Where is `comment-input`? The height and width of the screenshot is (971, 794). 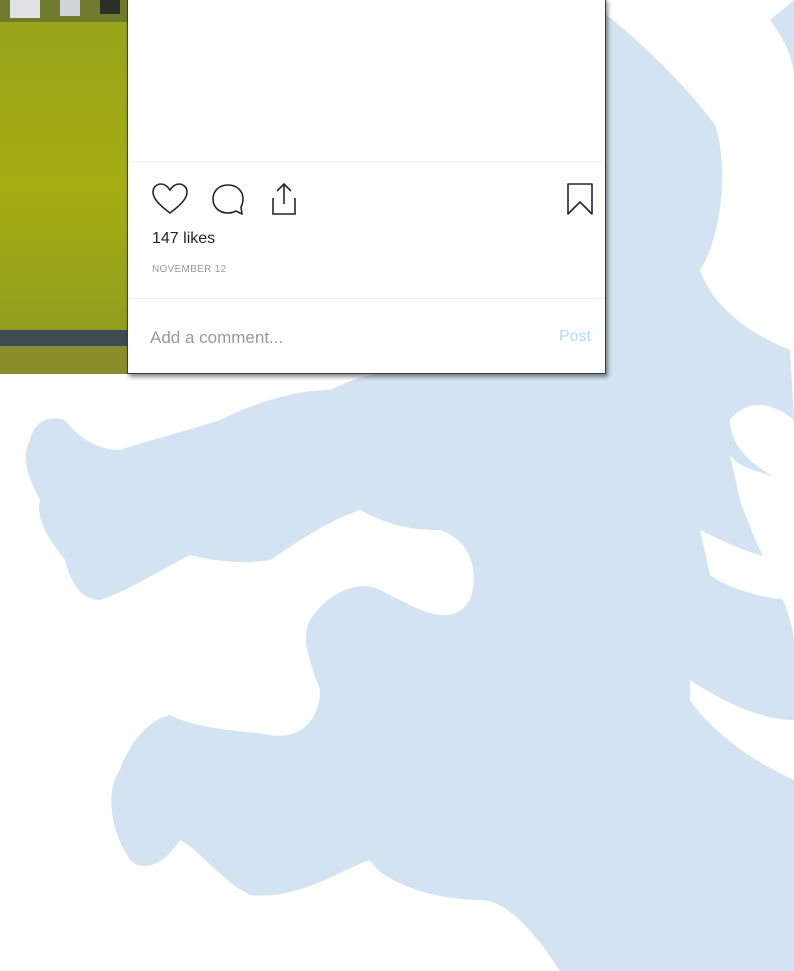
comment-input is located at coordinates (330, 338).